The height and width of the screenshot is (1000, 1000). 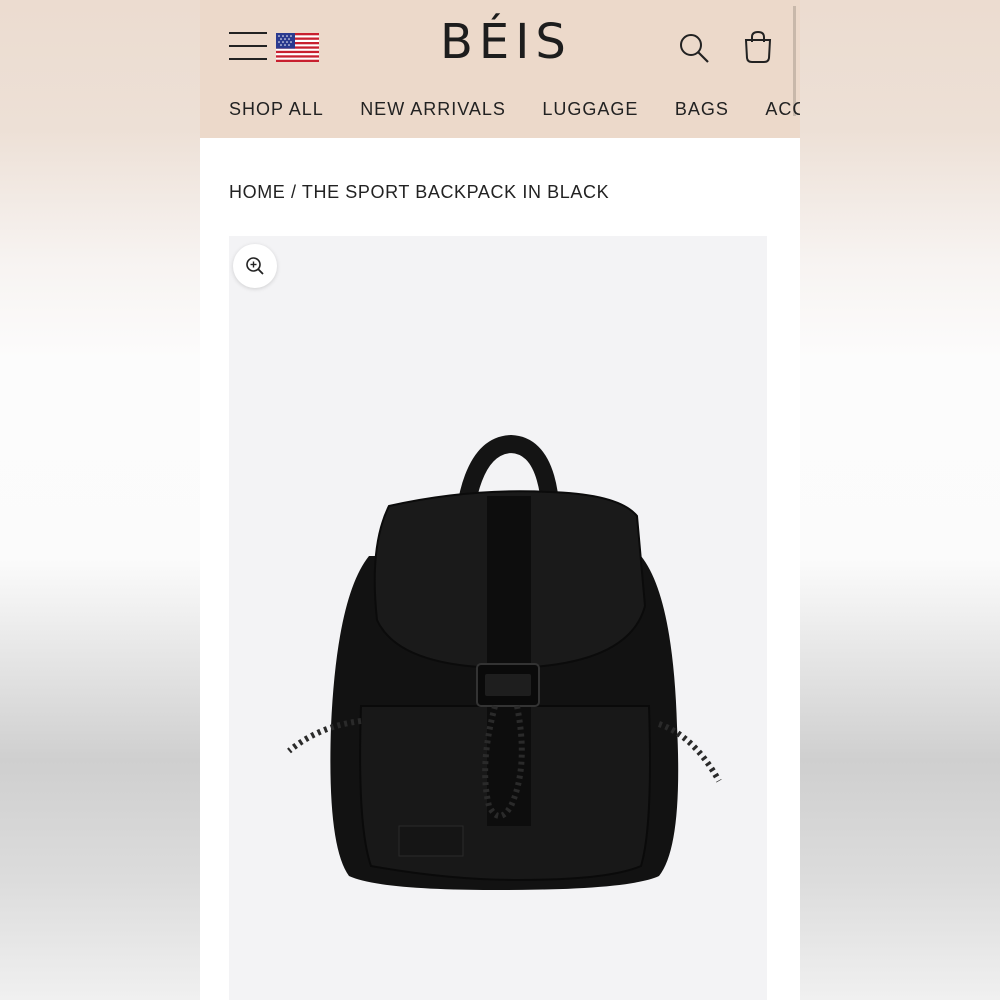 I want to click on backpack-strap, so click(x=509, y=661).